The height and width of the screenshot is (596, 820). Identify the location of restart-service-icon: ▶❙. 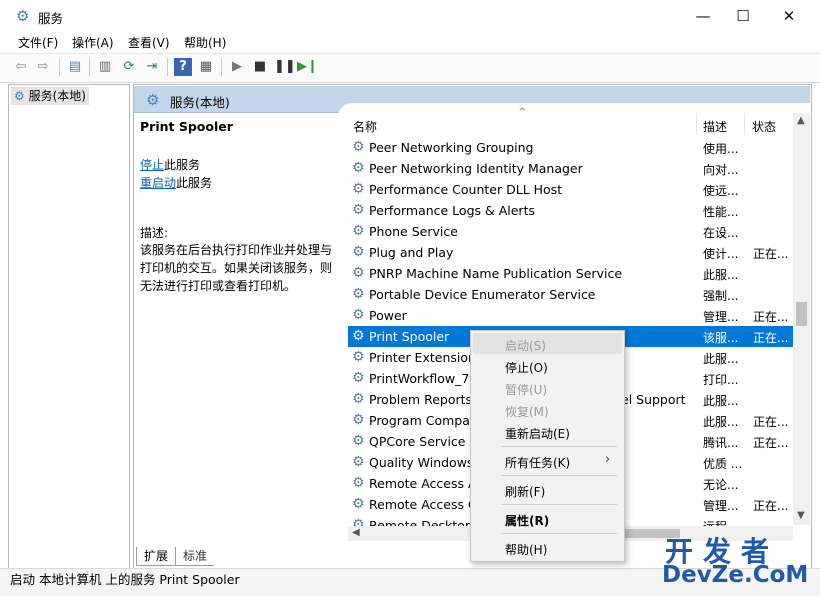
(307, 67).